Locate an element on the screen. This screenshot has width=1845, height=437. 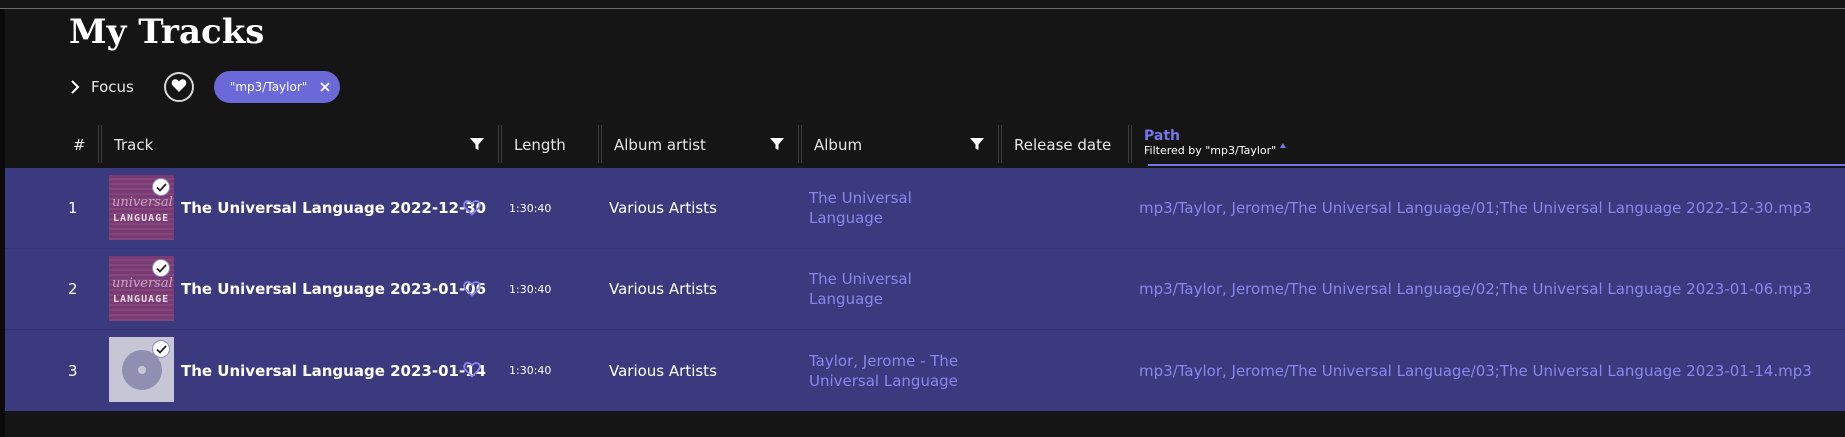
path-column-label: Path is located at coordinates (1162, 136).